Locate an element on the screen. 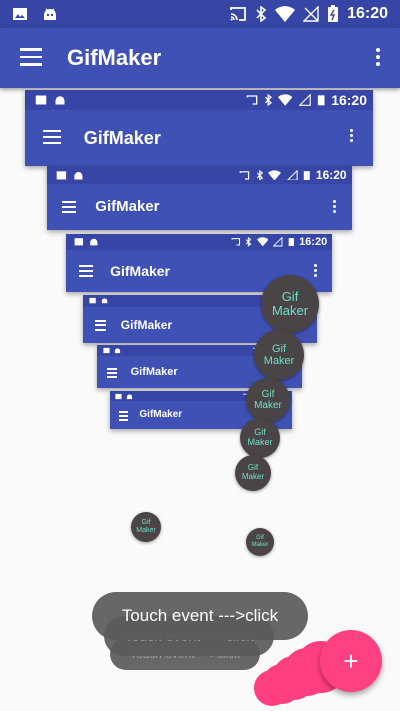  notification-icons is located at coordinates (35, 14).